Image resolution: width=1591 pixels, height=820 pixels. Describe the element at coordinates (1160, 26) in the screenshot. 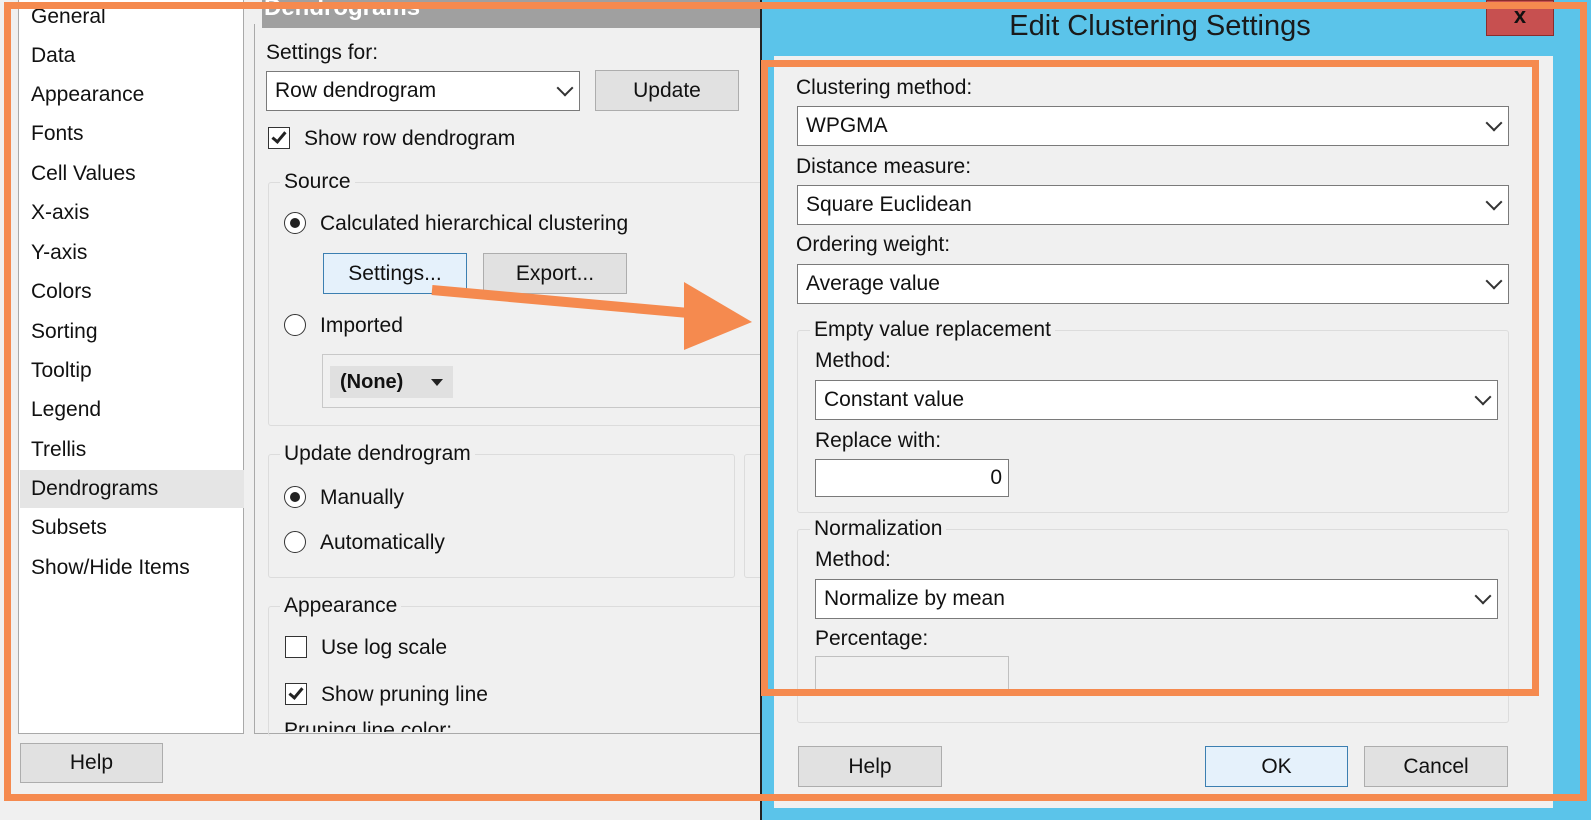

I see `dialog-title: Edit Clustering Settings` at that location.